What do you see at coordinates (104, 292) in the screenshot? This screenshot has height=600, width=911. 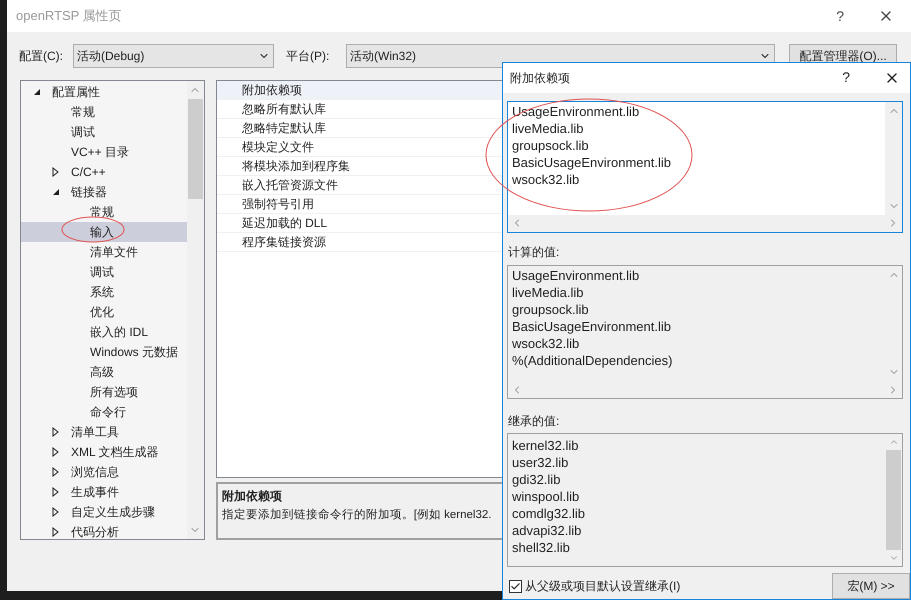 I see `tree-item: 系统` at bounding box center [104, 292].